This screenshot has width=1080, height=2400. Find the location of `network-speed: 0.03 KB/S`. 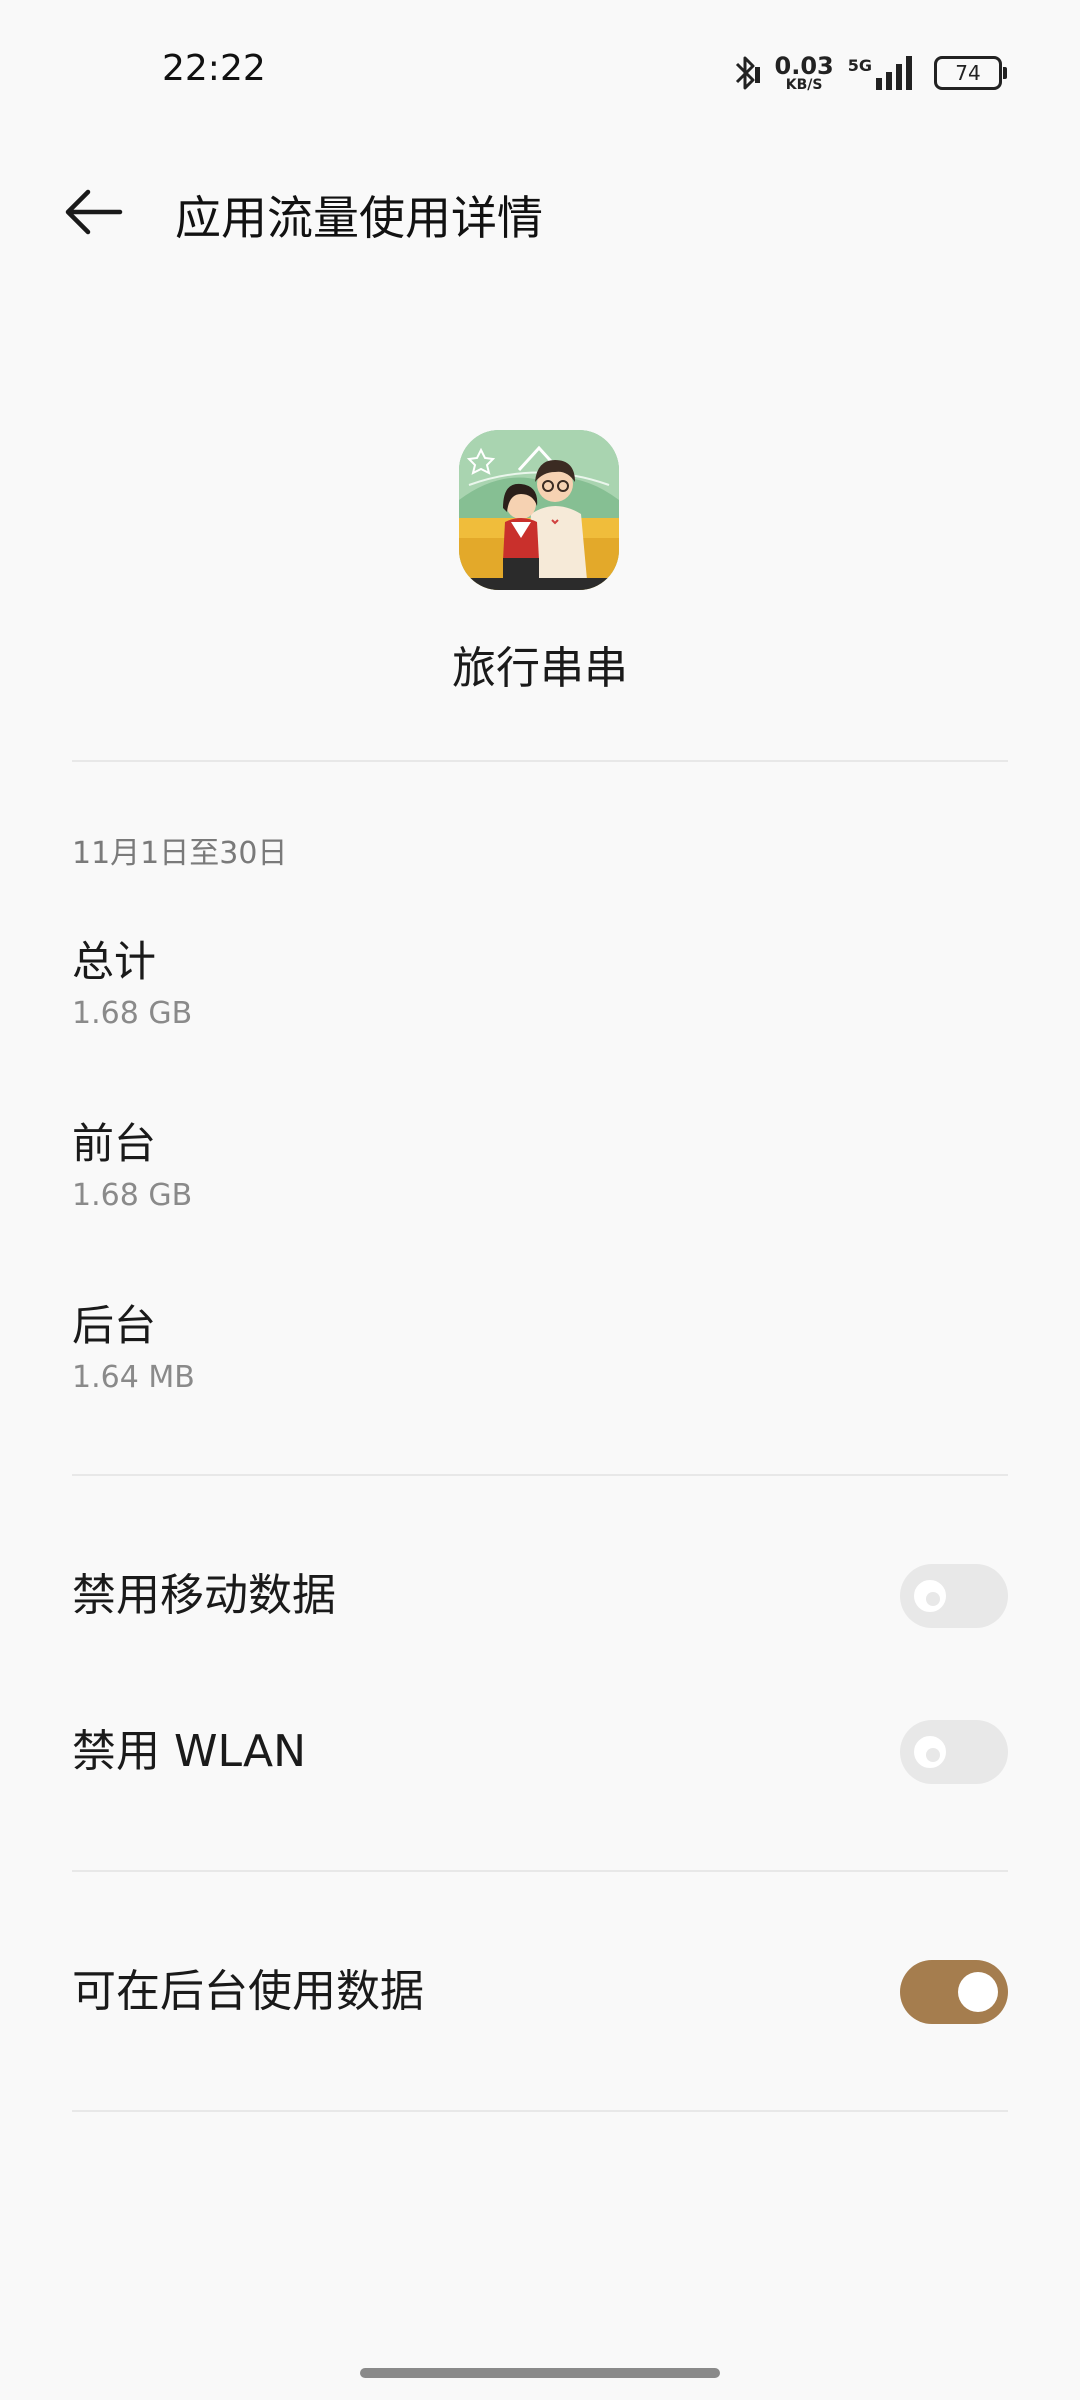

network-speed: 0.03 KB/S is located at coordinates (804, 73).